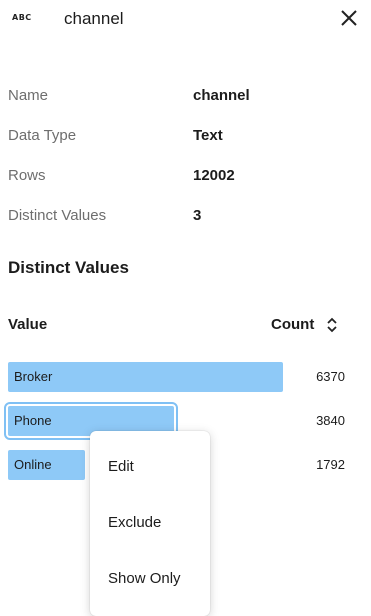  What do you see at coordinates (33, 464) in the screenshot?
I see `value-label: Online` at bounding box center [33, 464].